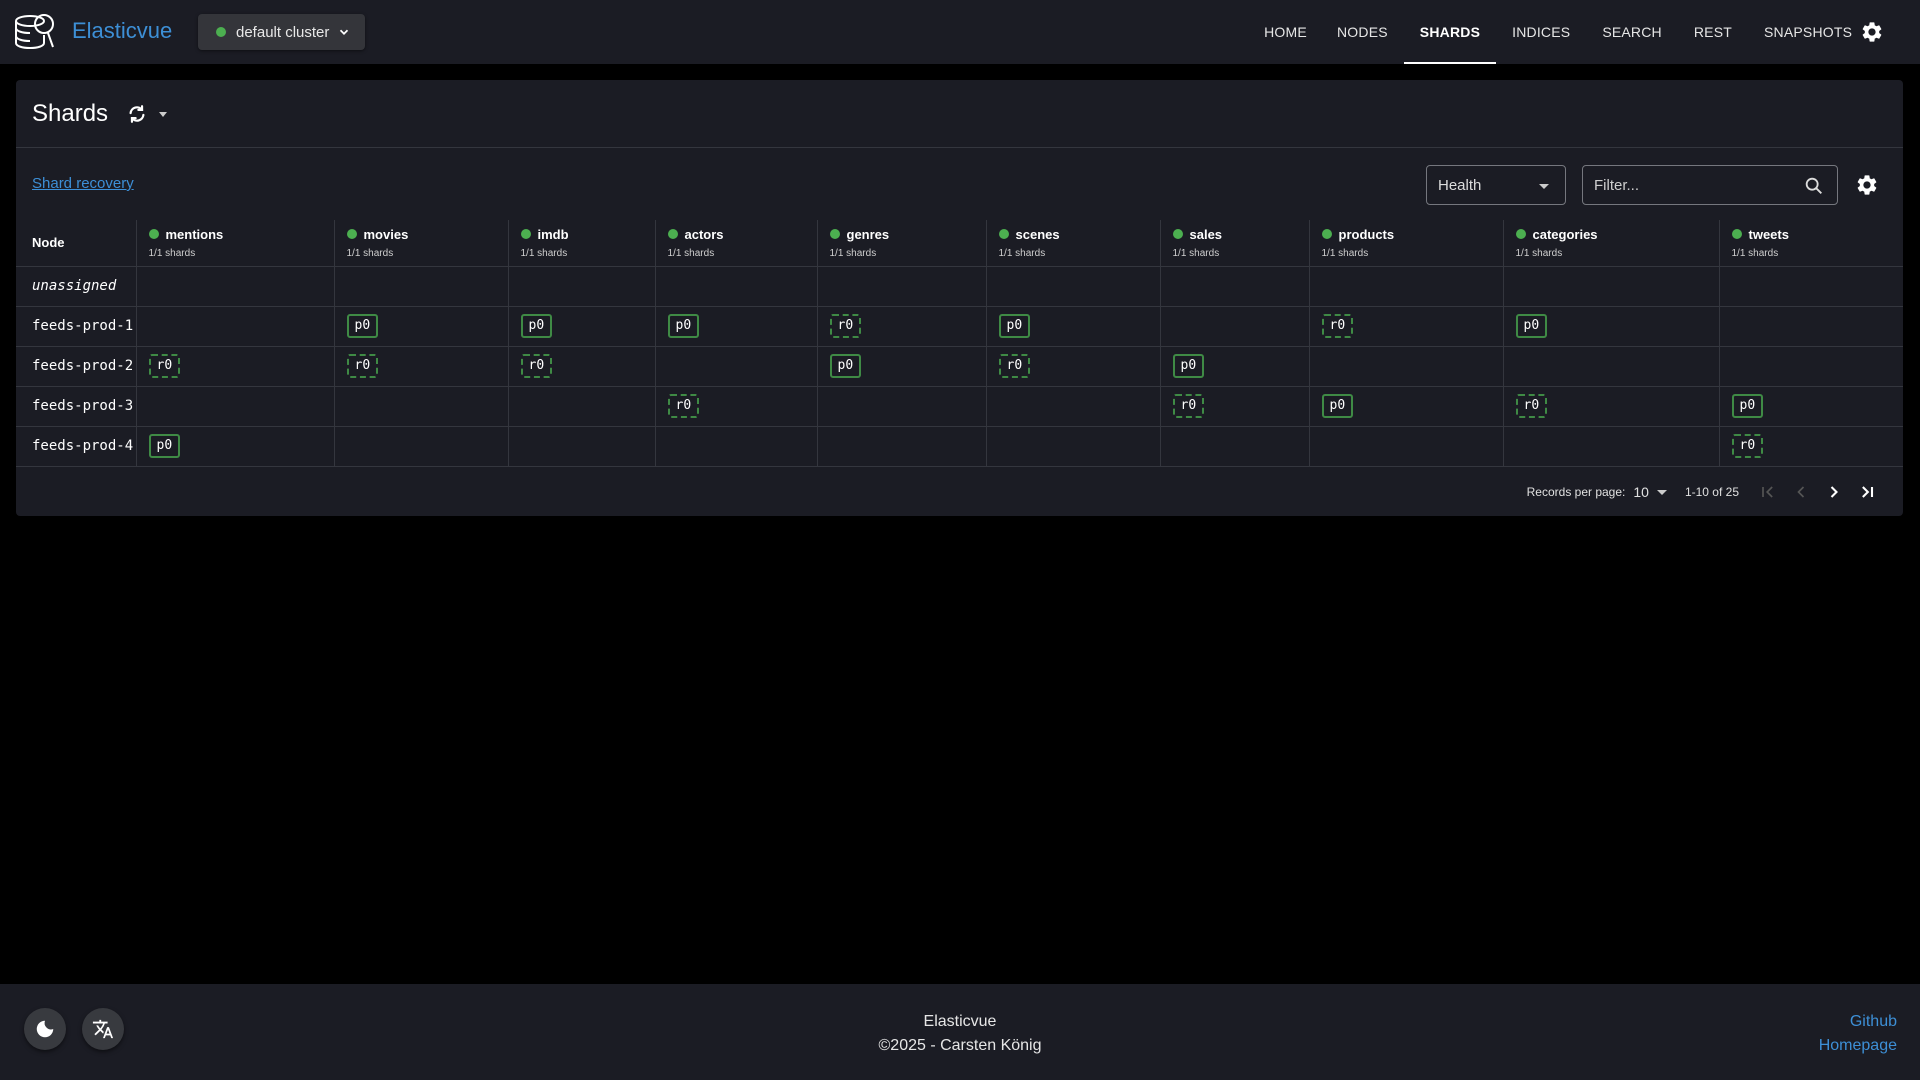  I want to click on cluster-name: default cluster, so click(283, 32).